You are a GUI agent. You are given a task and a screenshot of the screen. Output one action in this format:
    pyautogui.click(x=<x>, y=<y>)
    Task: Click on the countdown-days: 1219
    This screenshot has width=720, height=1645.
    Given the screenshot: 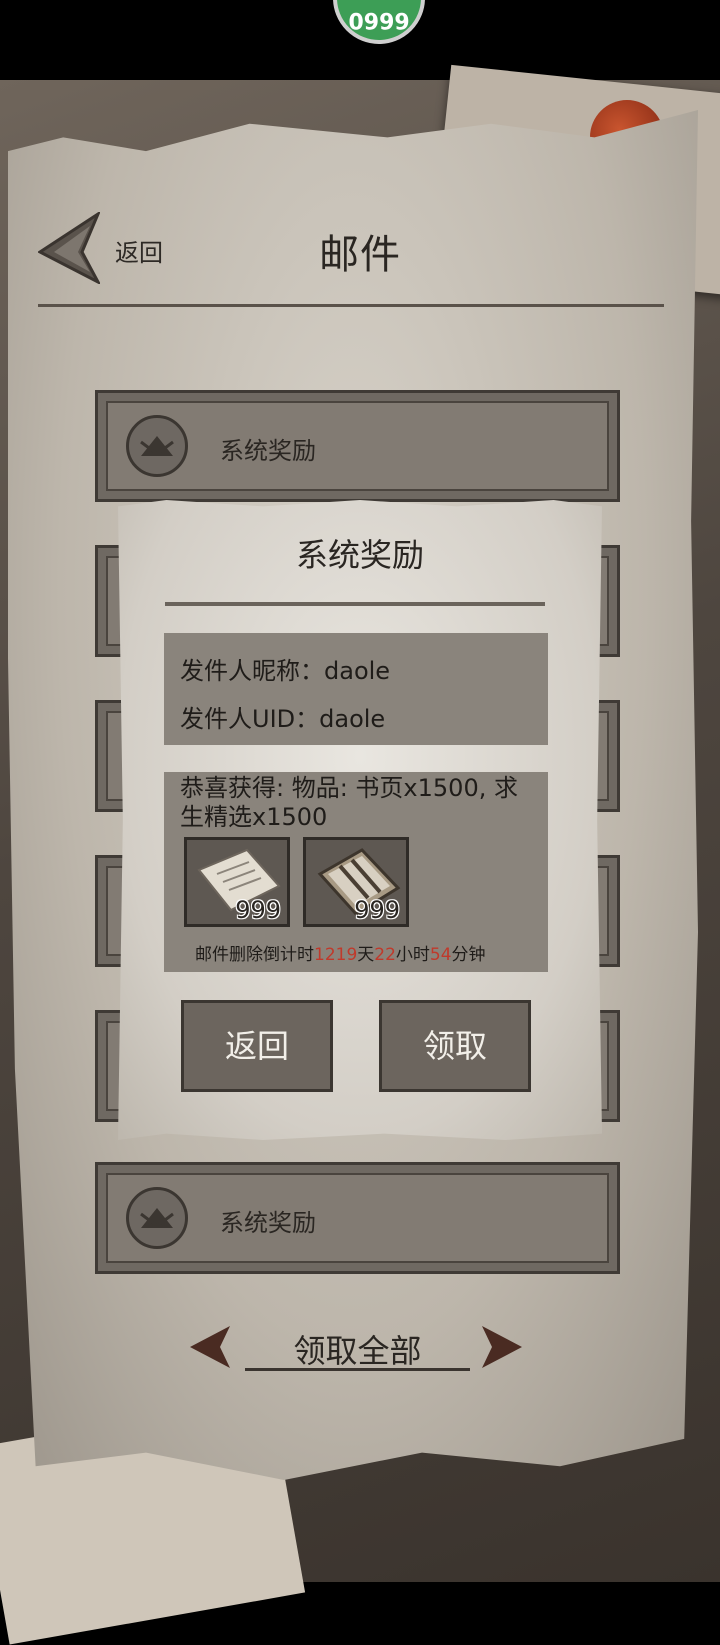 What is the action you would take?
    pyautogui.click(x=336, y=955)
    